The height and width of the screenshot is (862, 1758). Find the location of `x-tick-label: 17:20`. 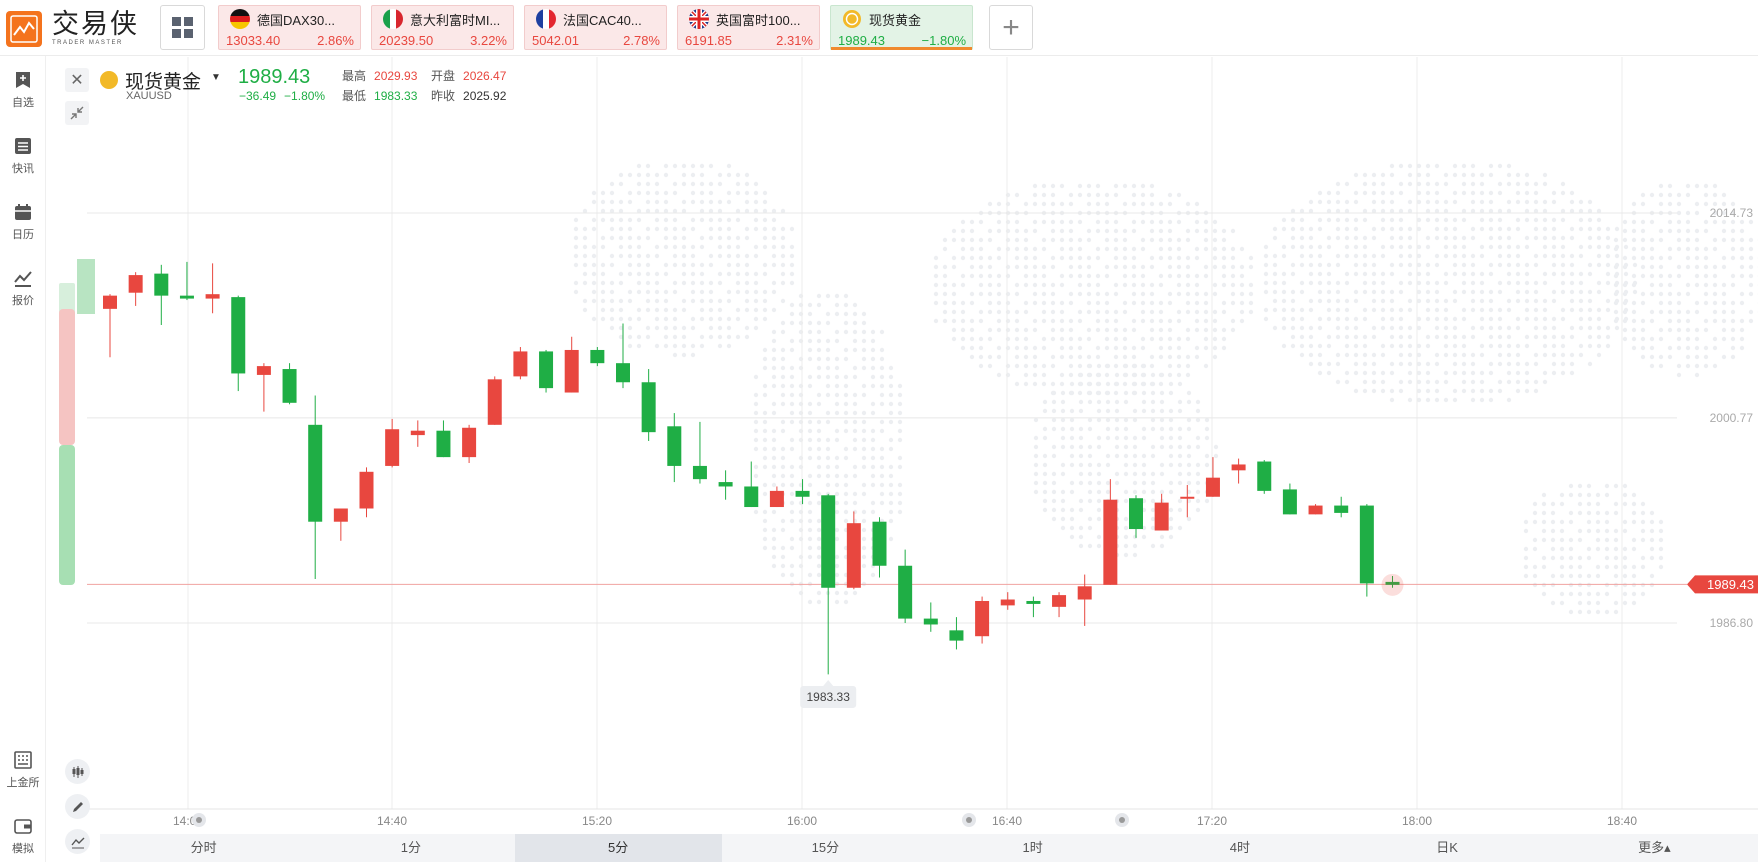

x-tick-label: 17:20 is located at coordinates (1212, 821).